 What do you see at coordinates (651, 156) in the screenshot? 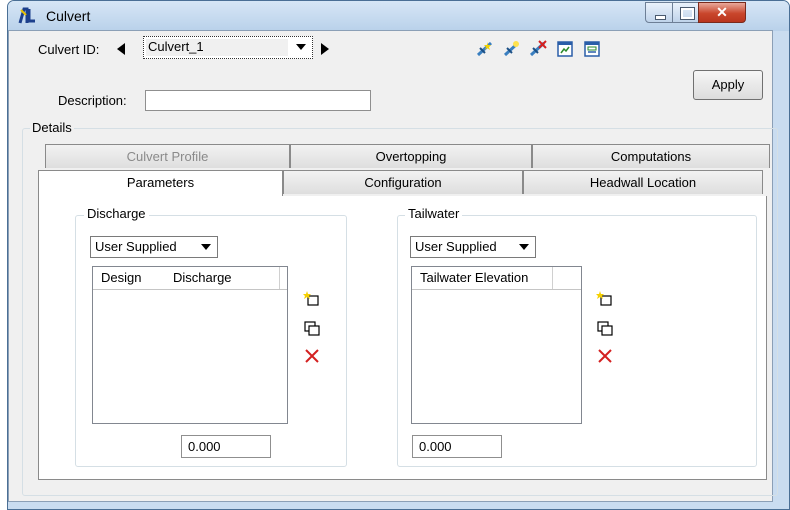
I see `tab-computations: Computations` at bounding box center [651, 156].